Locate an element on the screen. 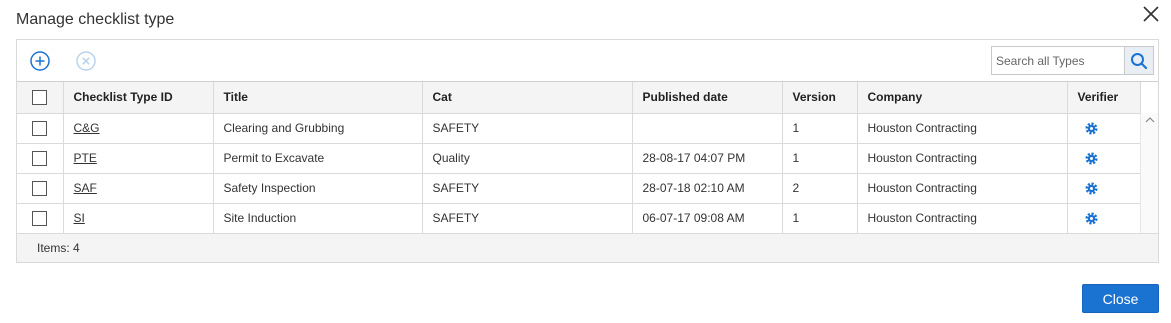 This screenshot has width=1171, height=323. column-header-title: Title is located at coordinates (318, 98).